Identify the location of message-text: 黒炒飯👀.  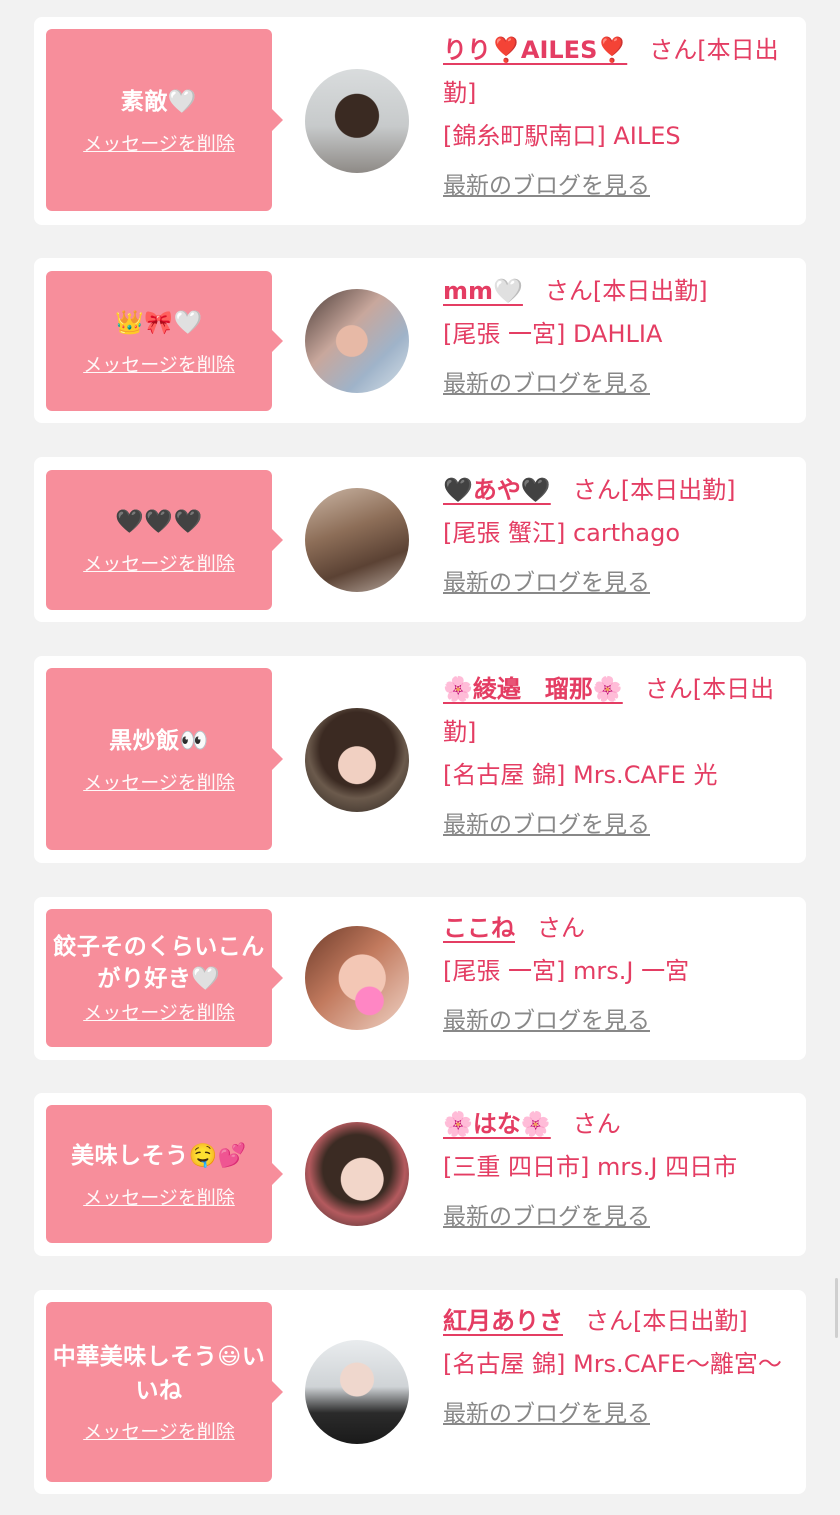
(159, 740).